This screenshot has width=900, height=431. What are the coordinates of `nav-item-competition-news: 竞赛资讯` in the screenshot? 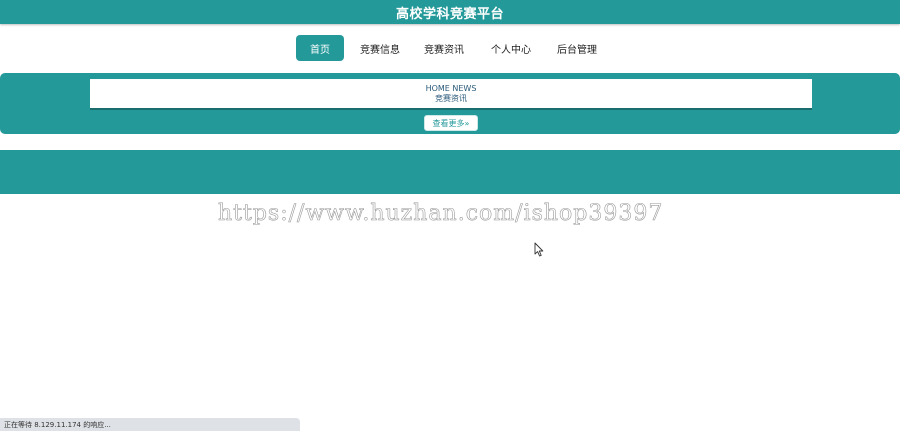 It's located at (444, 48).